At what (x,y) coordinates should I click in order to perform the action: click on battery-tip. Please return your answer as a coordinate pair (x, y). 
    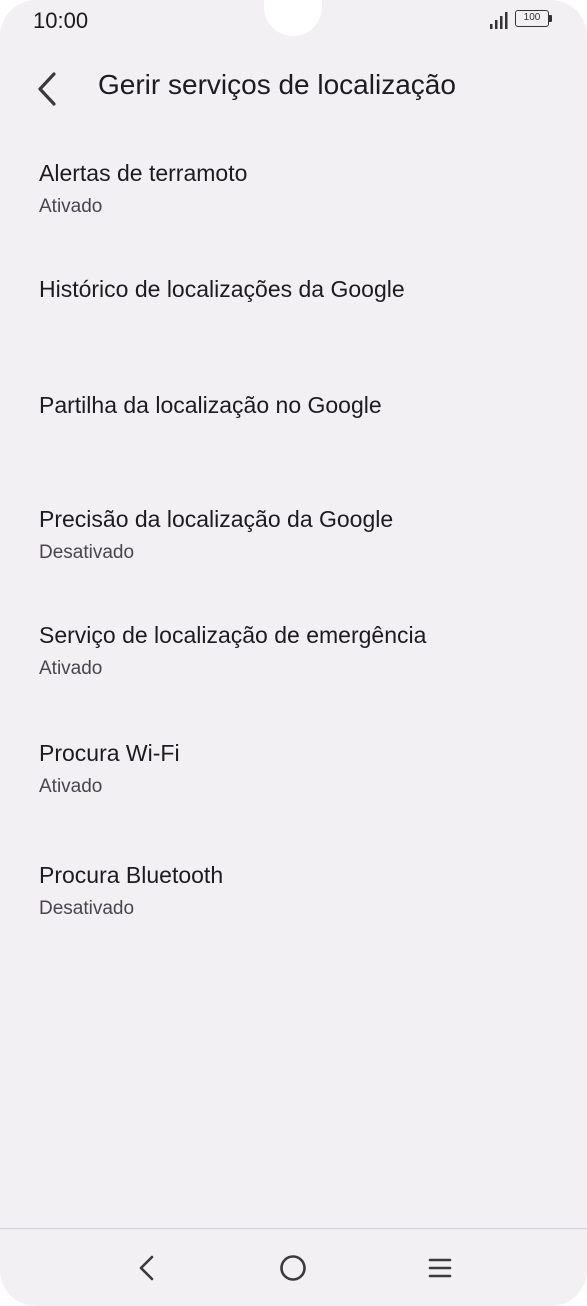
    Looking at the image, I should click on (550, 18).